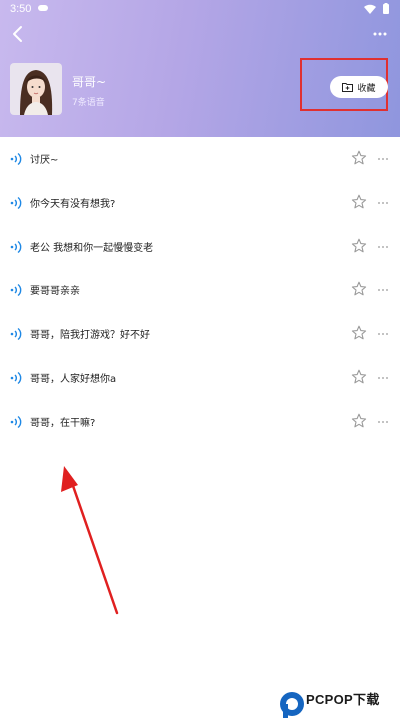 The height and width of the screenshot is (720, 400). I want to click on voice-text: 要哥哥亲亲, so click(55, 292).